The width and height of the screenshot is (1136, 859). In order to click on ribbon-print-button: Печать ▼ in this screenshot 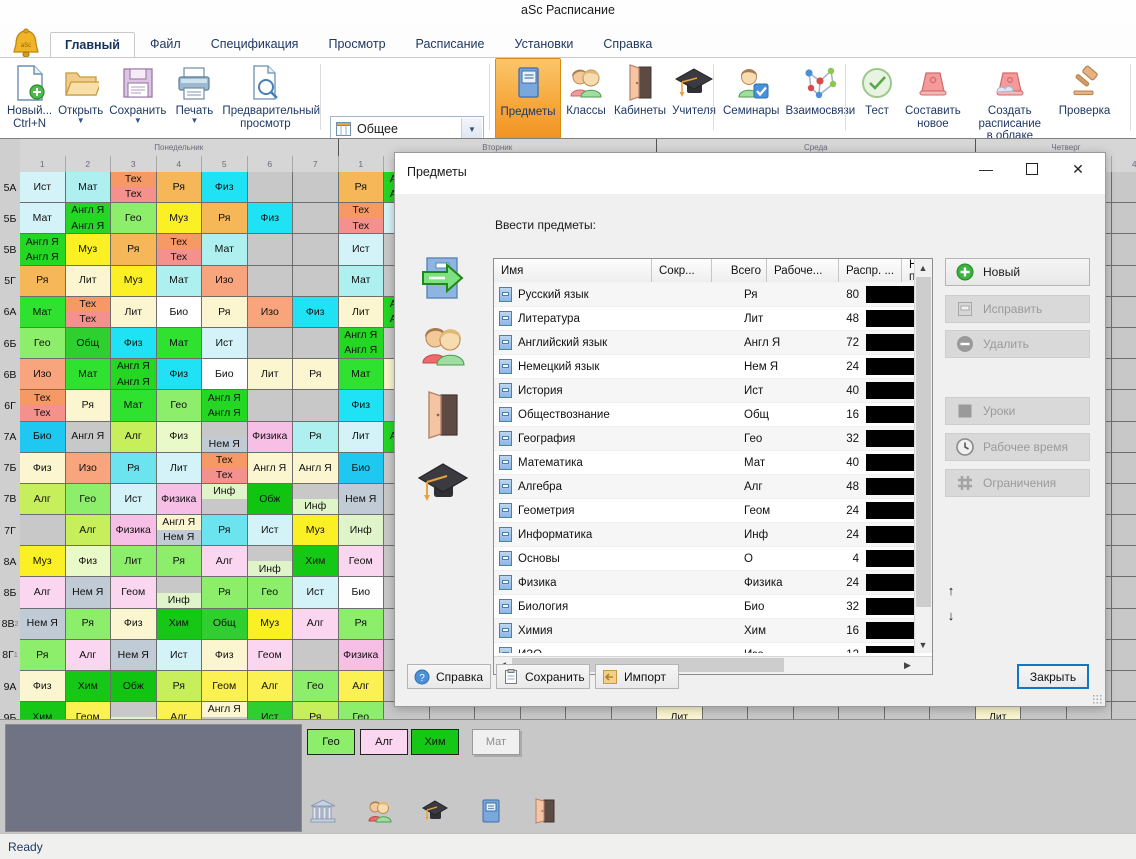, I will do `click(194, 91)`.